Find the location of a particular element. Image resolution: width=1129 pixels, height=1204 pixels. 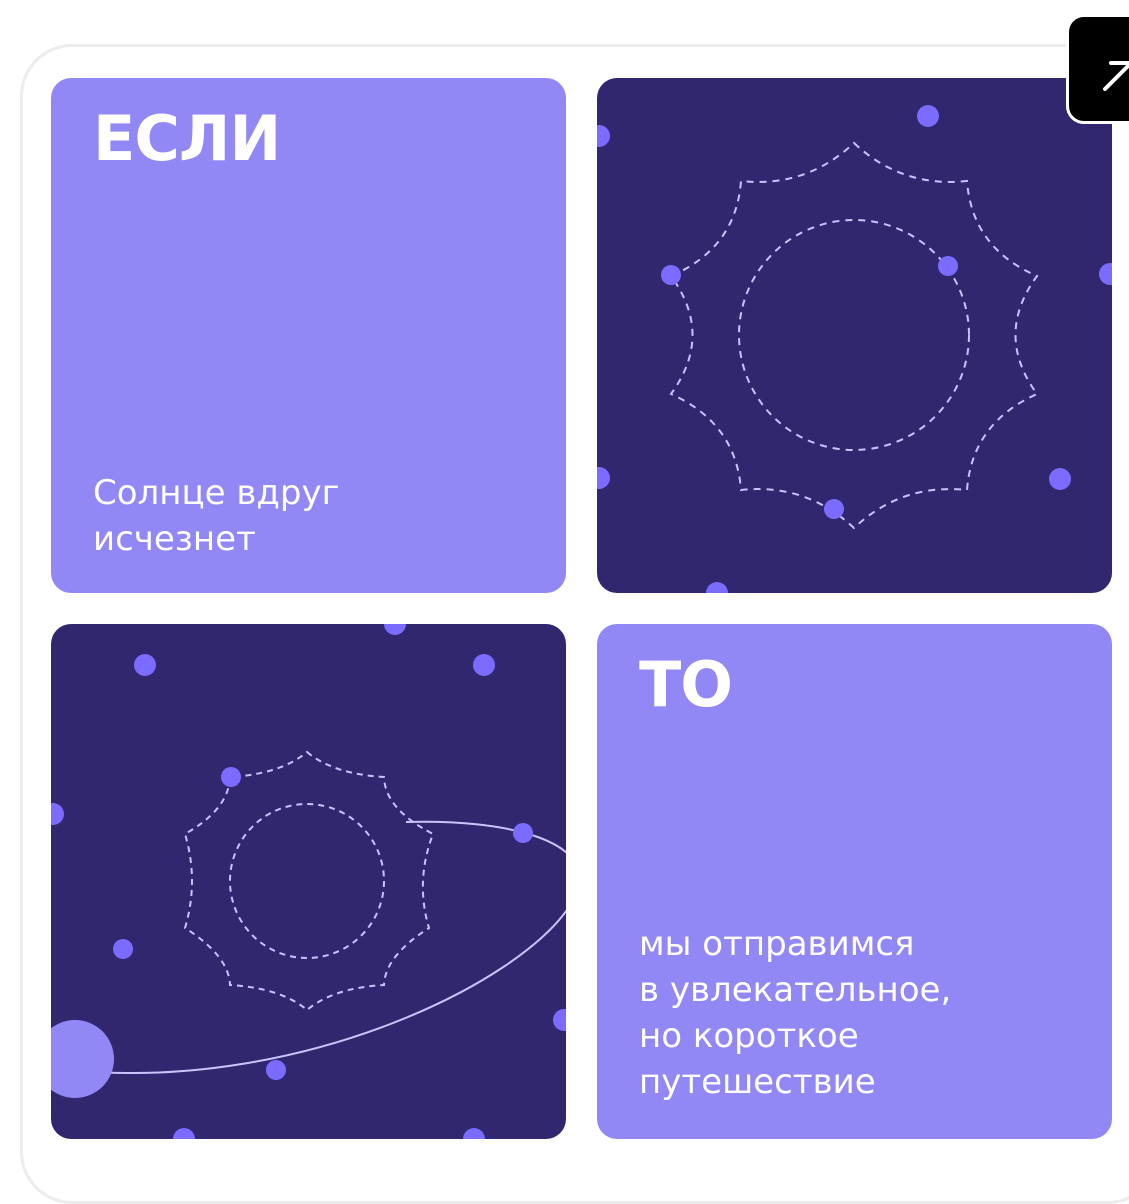

arrow-up-right-icon is located at coordinates (1116, 76).